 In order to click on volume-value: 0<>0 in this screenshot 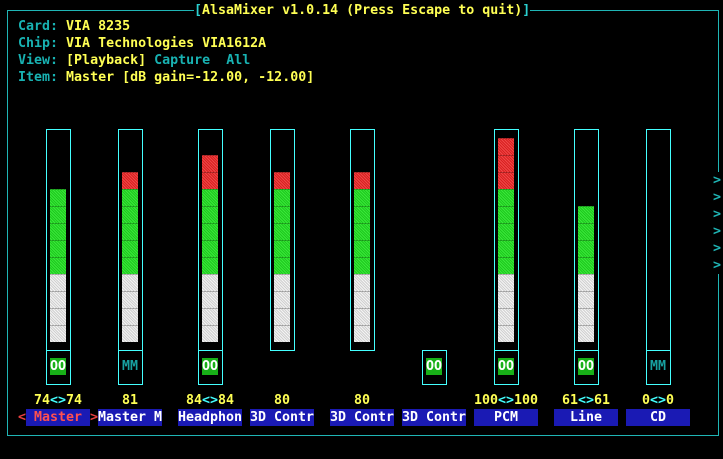, I will do `click(658, 400)`.